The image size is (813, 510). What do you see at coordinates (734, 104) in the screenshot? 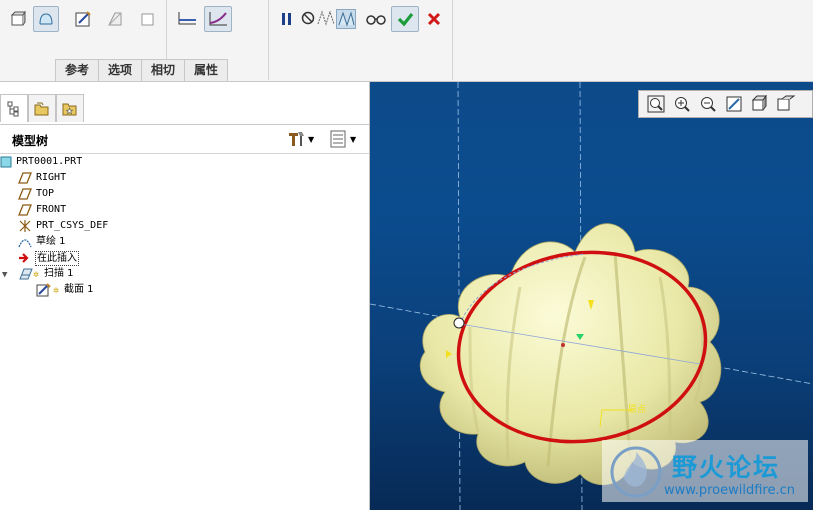
I see `repaint-icon` at bounding box center [734, 104].